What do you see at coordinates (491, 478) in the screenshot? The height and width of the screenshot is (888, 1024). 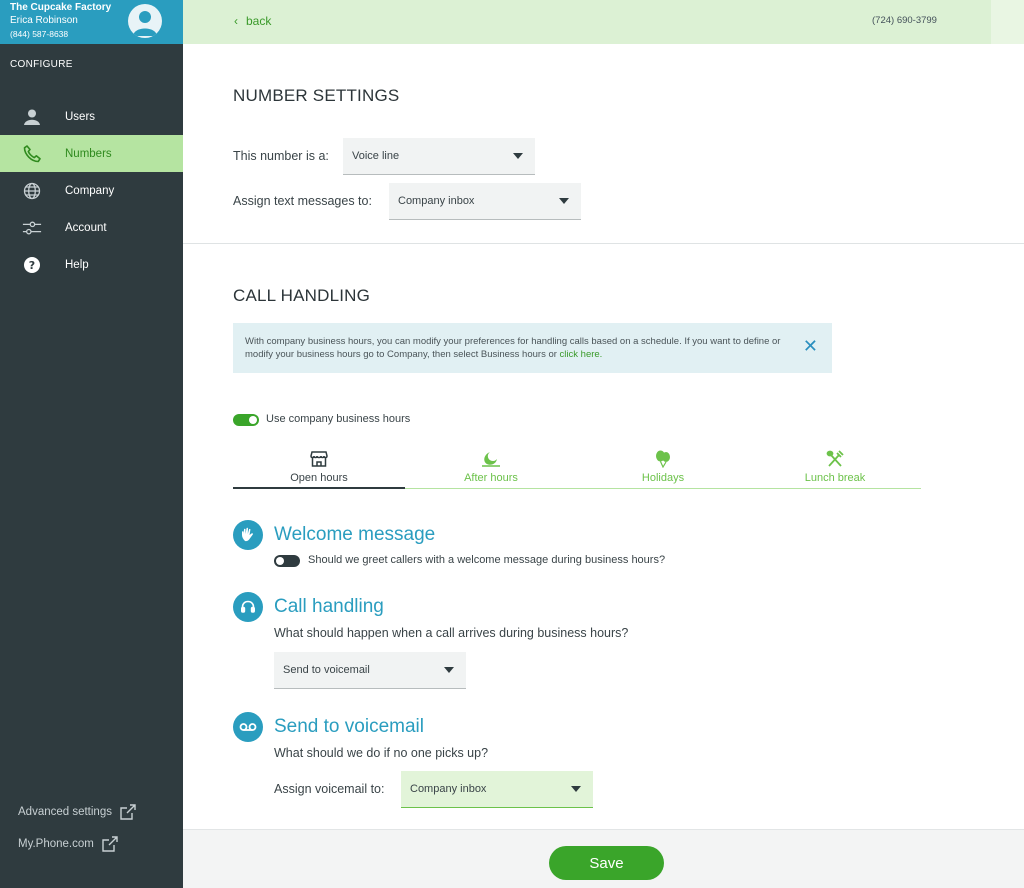 I see `tab-label: After hours` at bounding box center [491, 478].